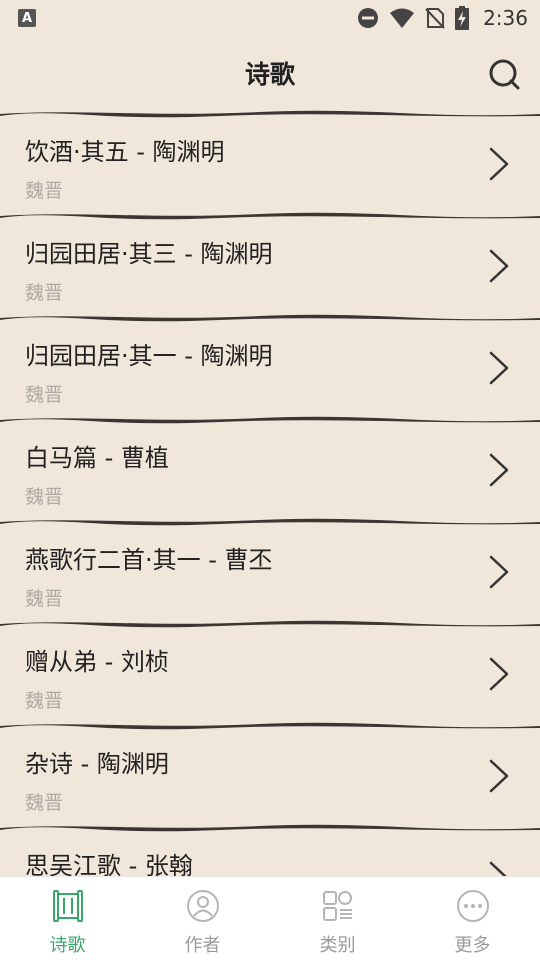  I want to click on page-title: 诗歌, so click(269, 74).